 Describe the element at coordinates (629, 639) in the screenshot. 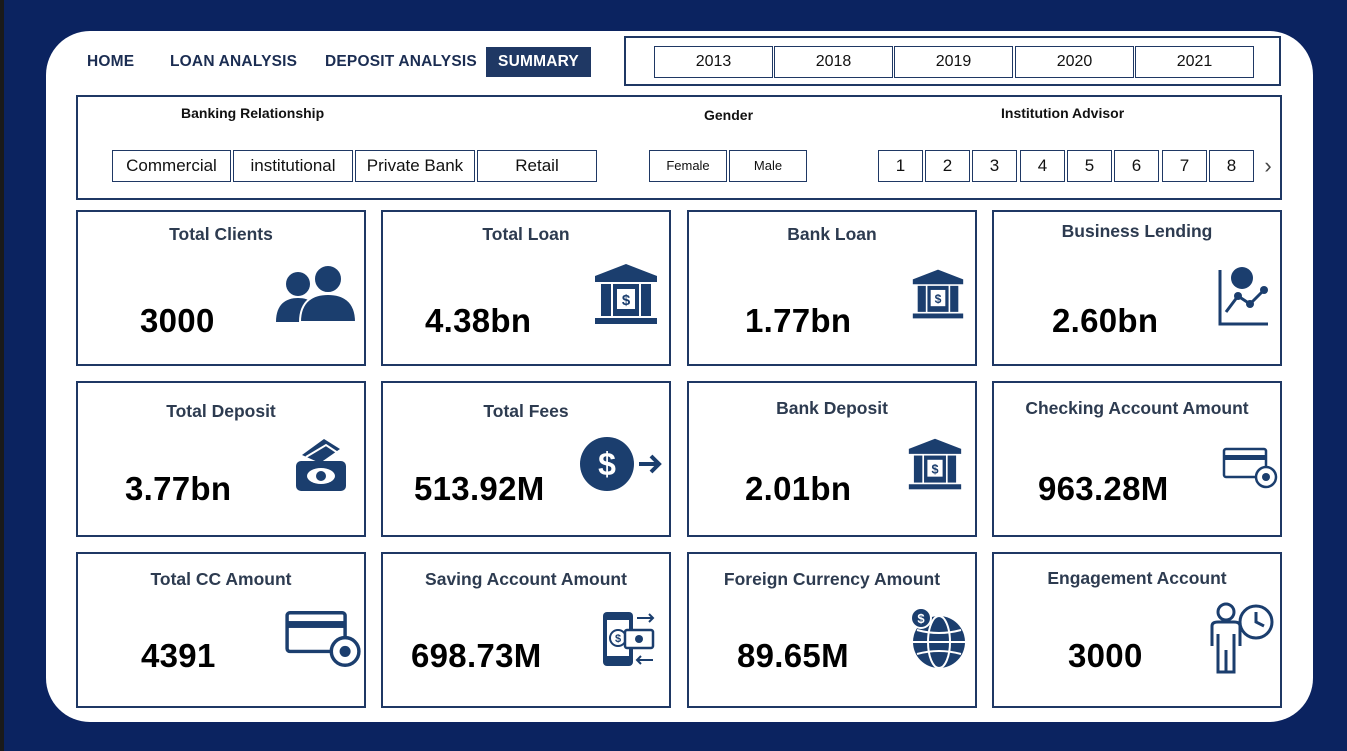

I see `mobile-payment-icon: $` at that location.